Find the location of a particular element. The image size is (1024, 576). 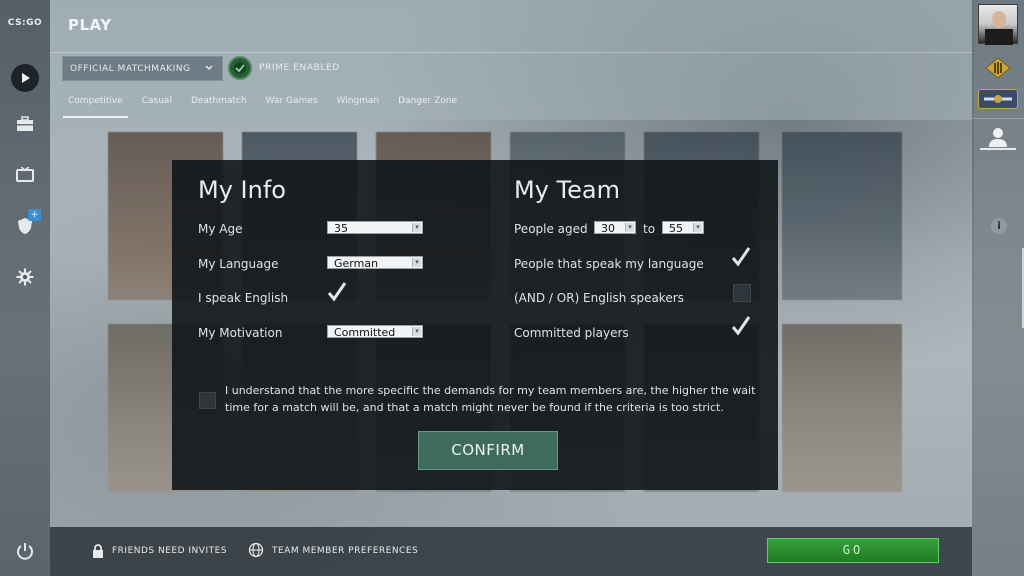

aged-to-select: 55 ▾ is located at coordinates (683, 228).